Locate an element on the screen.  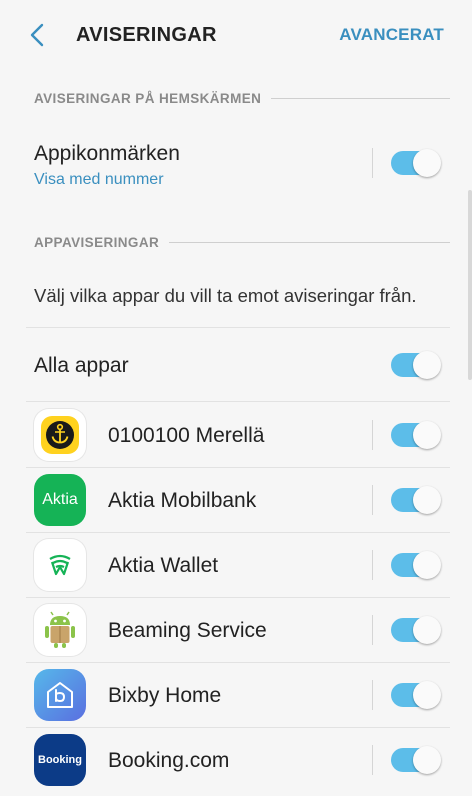
scrollbar is located at coordinates (470, 285).